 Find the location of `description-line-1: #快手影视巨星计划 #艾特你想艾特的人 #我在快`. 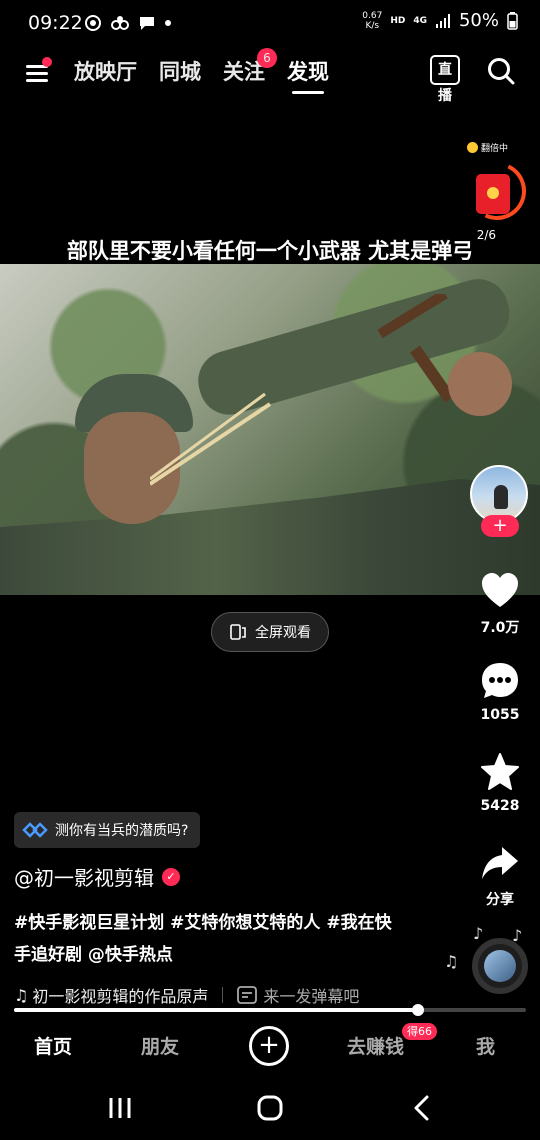

description-line-1: #快手影视巨星计划 #艾特你想艾特的人 #我在快 is located at coordinates (203, 923).